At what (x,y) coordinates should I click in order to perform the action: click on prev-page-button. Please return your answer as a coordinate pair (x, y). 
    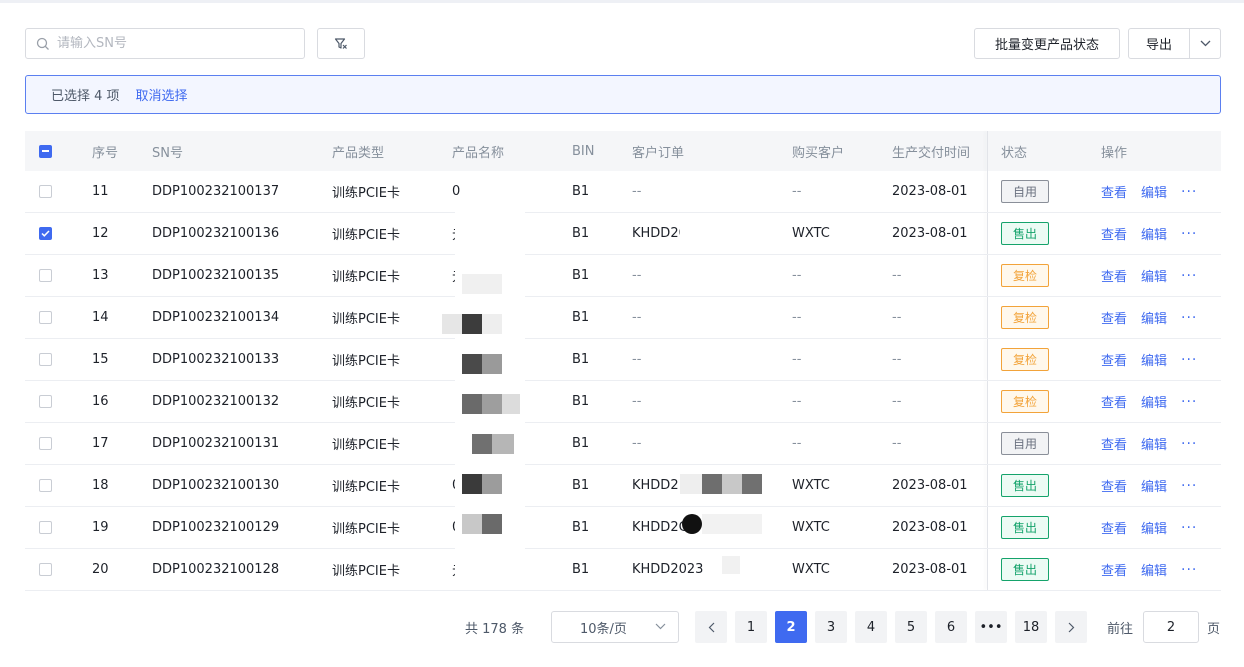
    Looking at the image, I should click on (711, 627).